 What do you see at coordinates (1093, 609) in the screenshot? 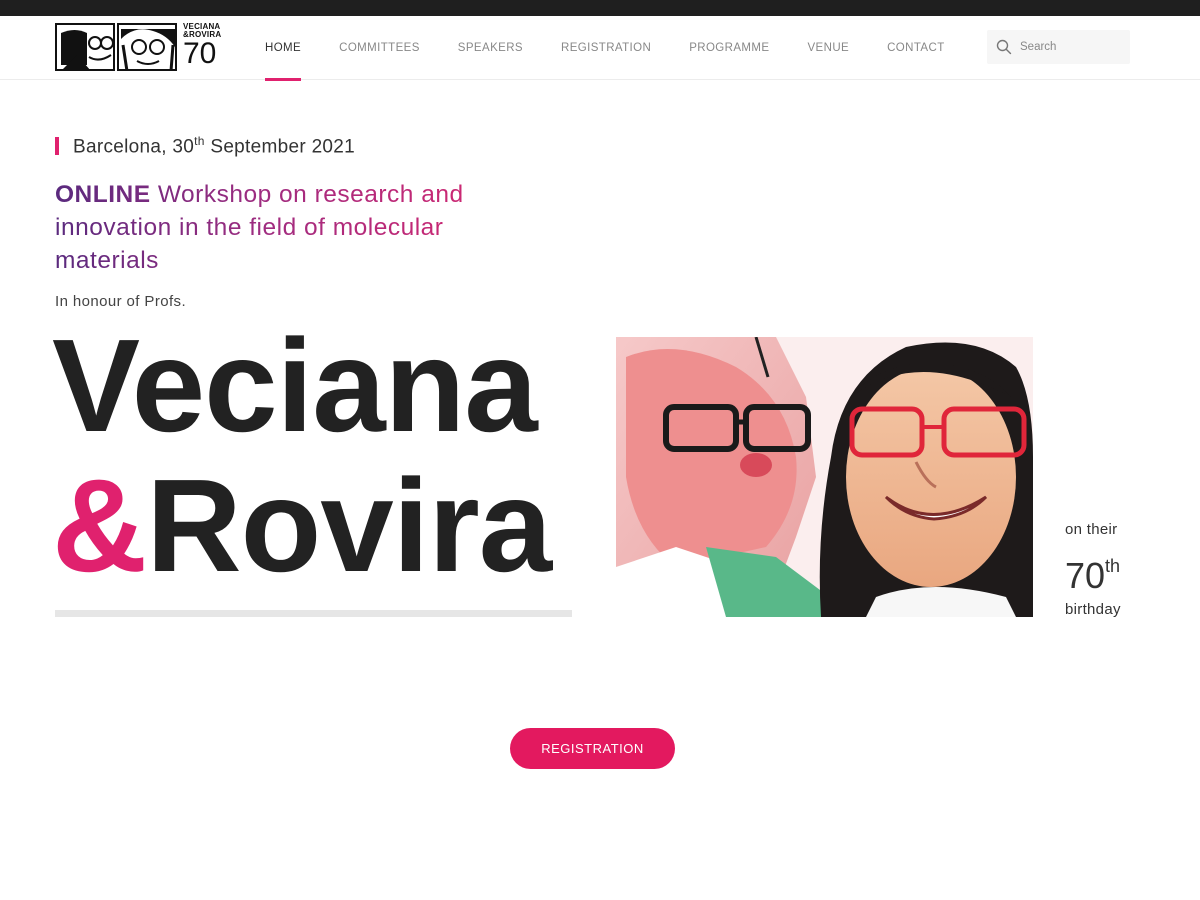
I see `birthday-word: birthday` at bounding box center [1093, 609].